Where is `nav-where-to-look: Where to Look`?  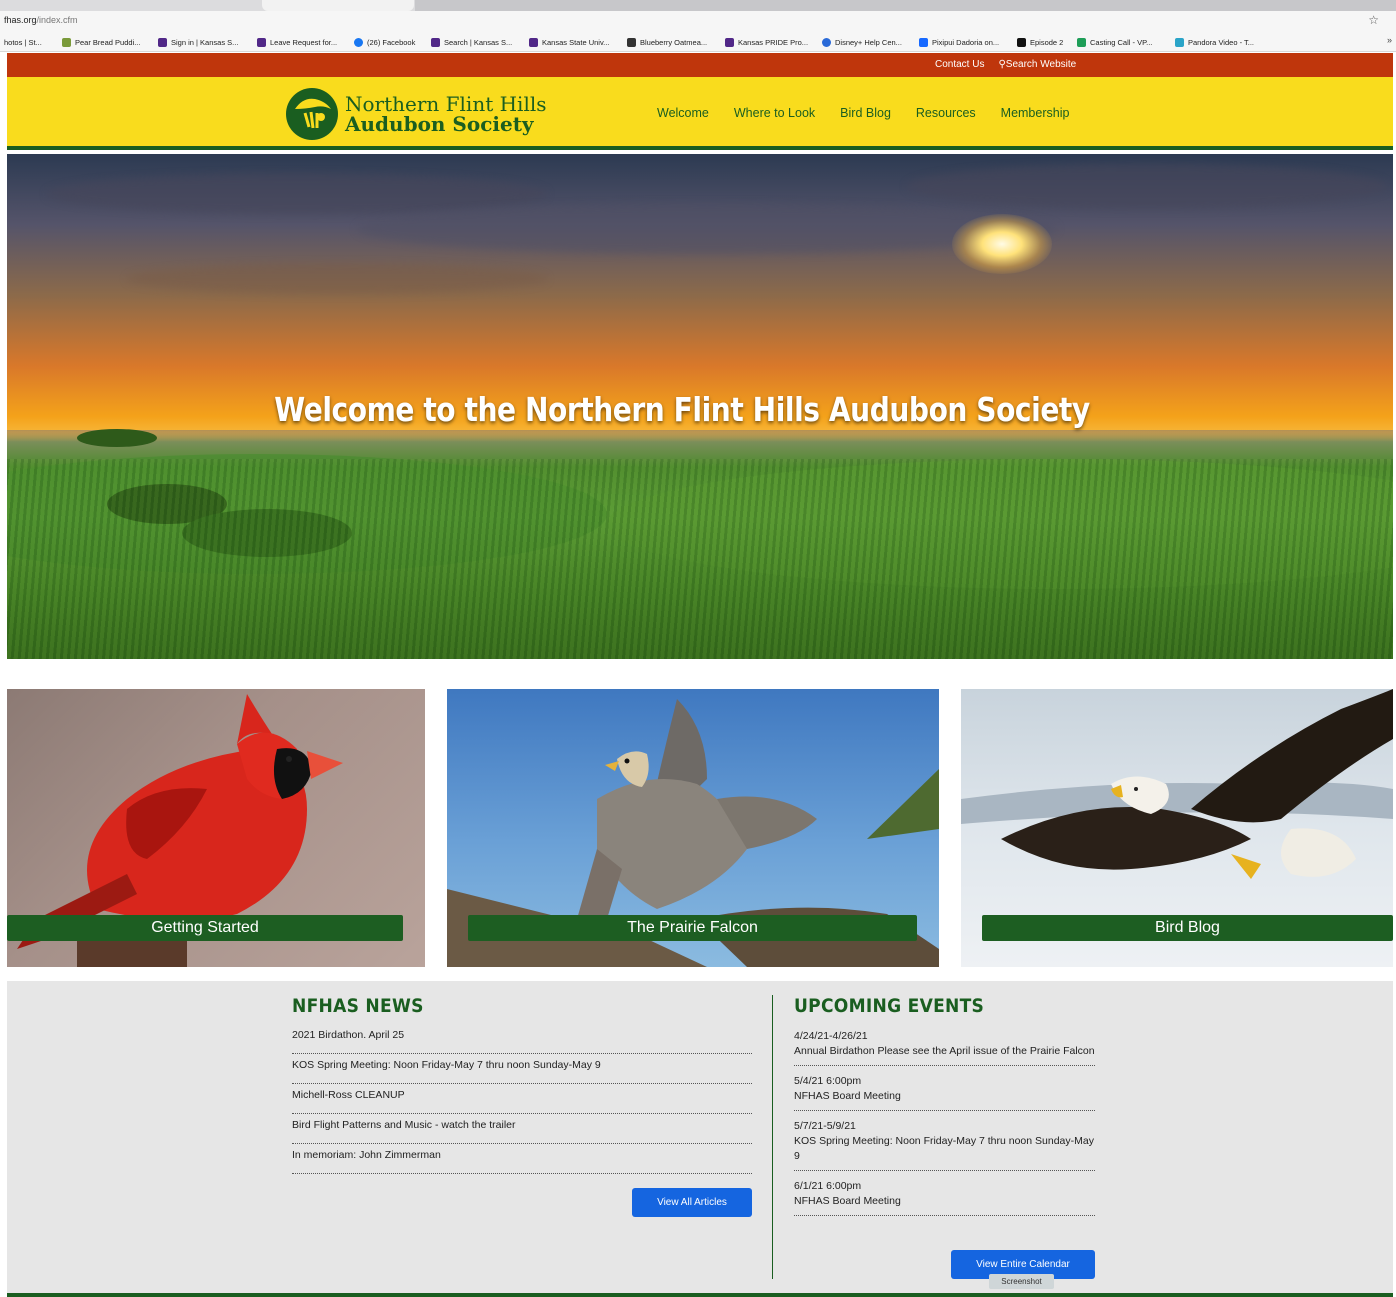 nav-where-to-look: Where to Look is located at coordinates (774, 113).